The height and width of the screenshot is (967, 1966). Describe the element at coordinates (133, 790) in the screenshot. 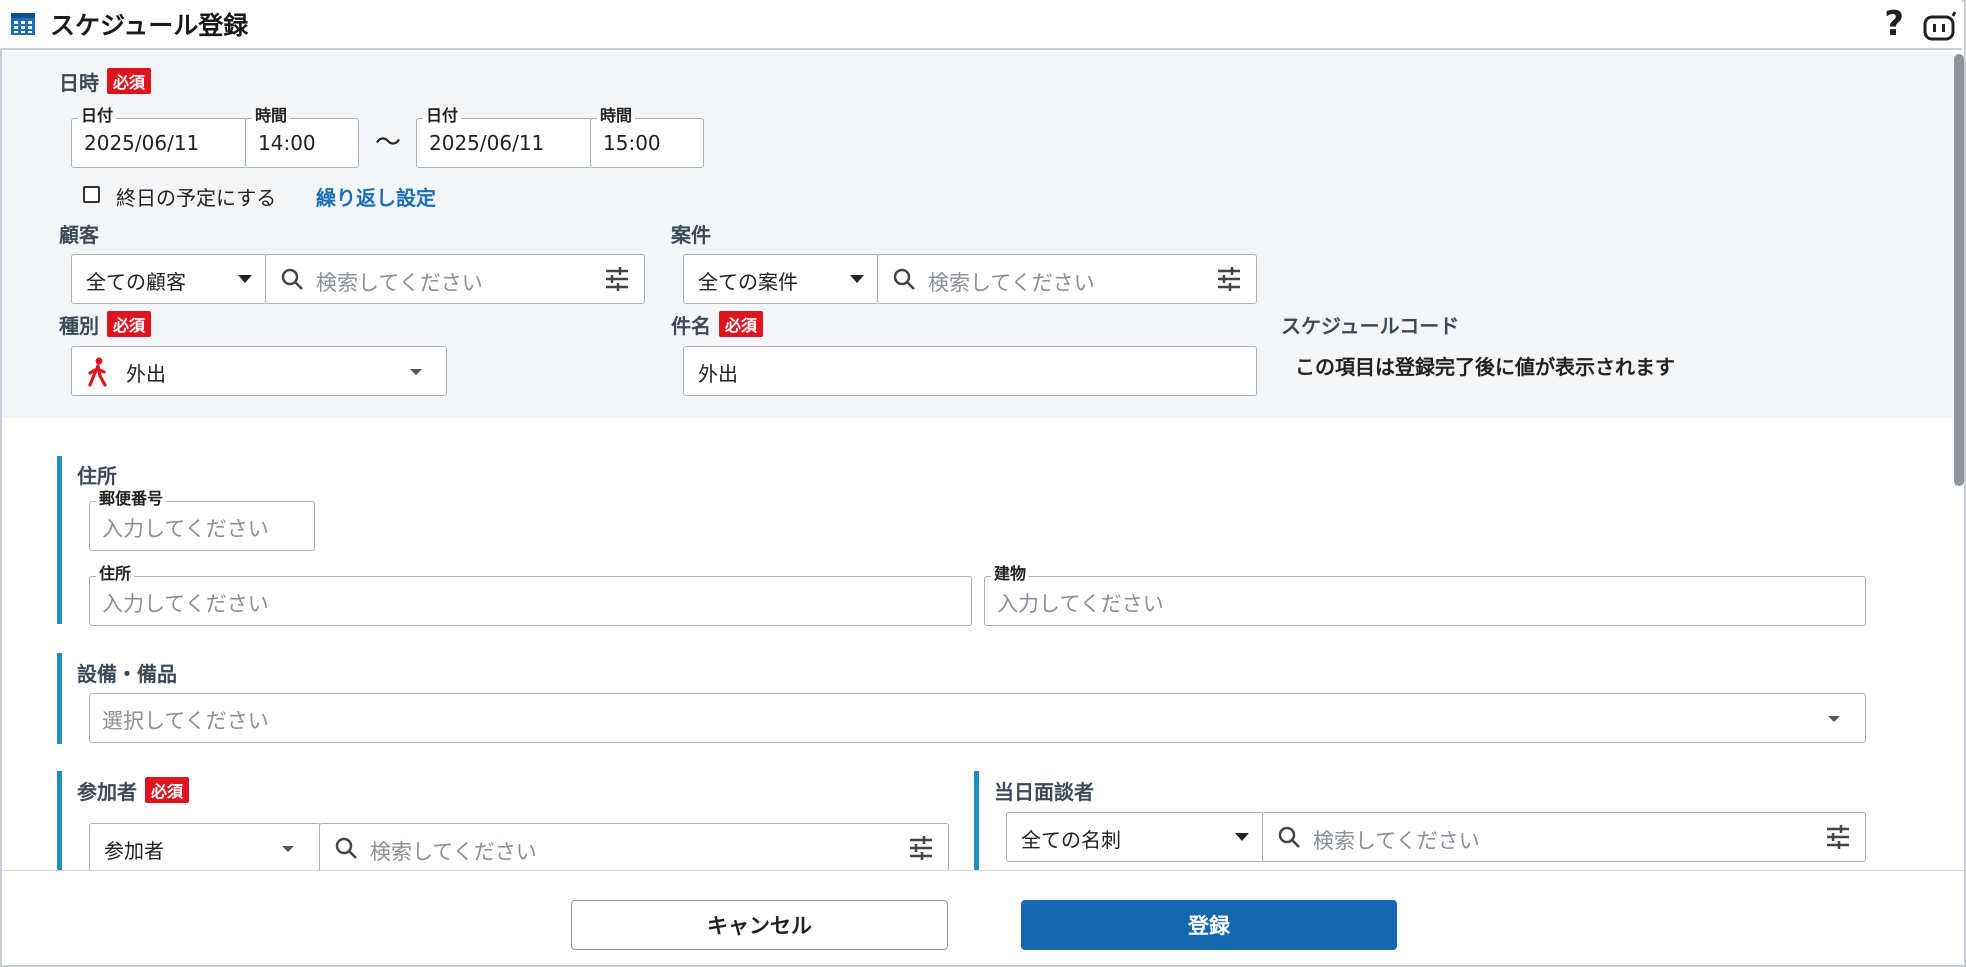

I see `participants-section-label: 参加者 必須` at that location.